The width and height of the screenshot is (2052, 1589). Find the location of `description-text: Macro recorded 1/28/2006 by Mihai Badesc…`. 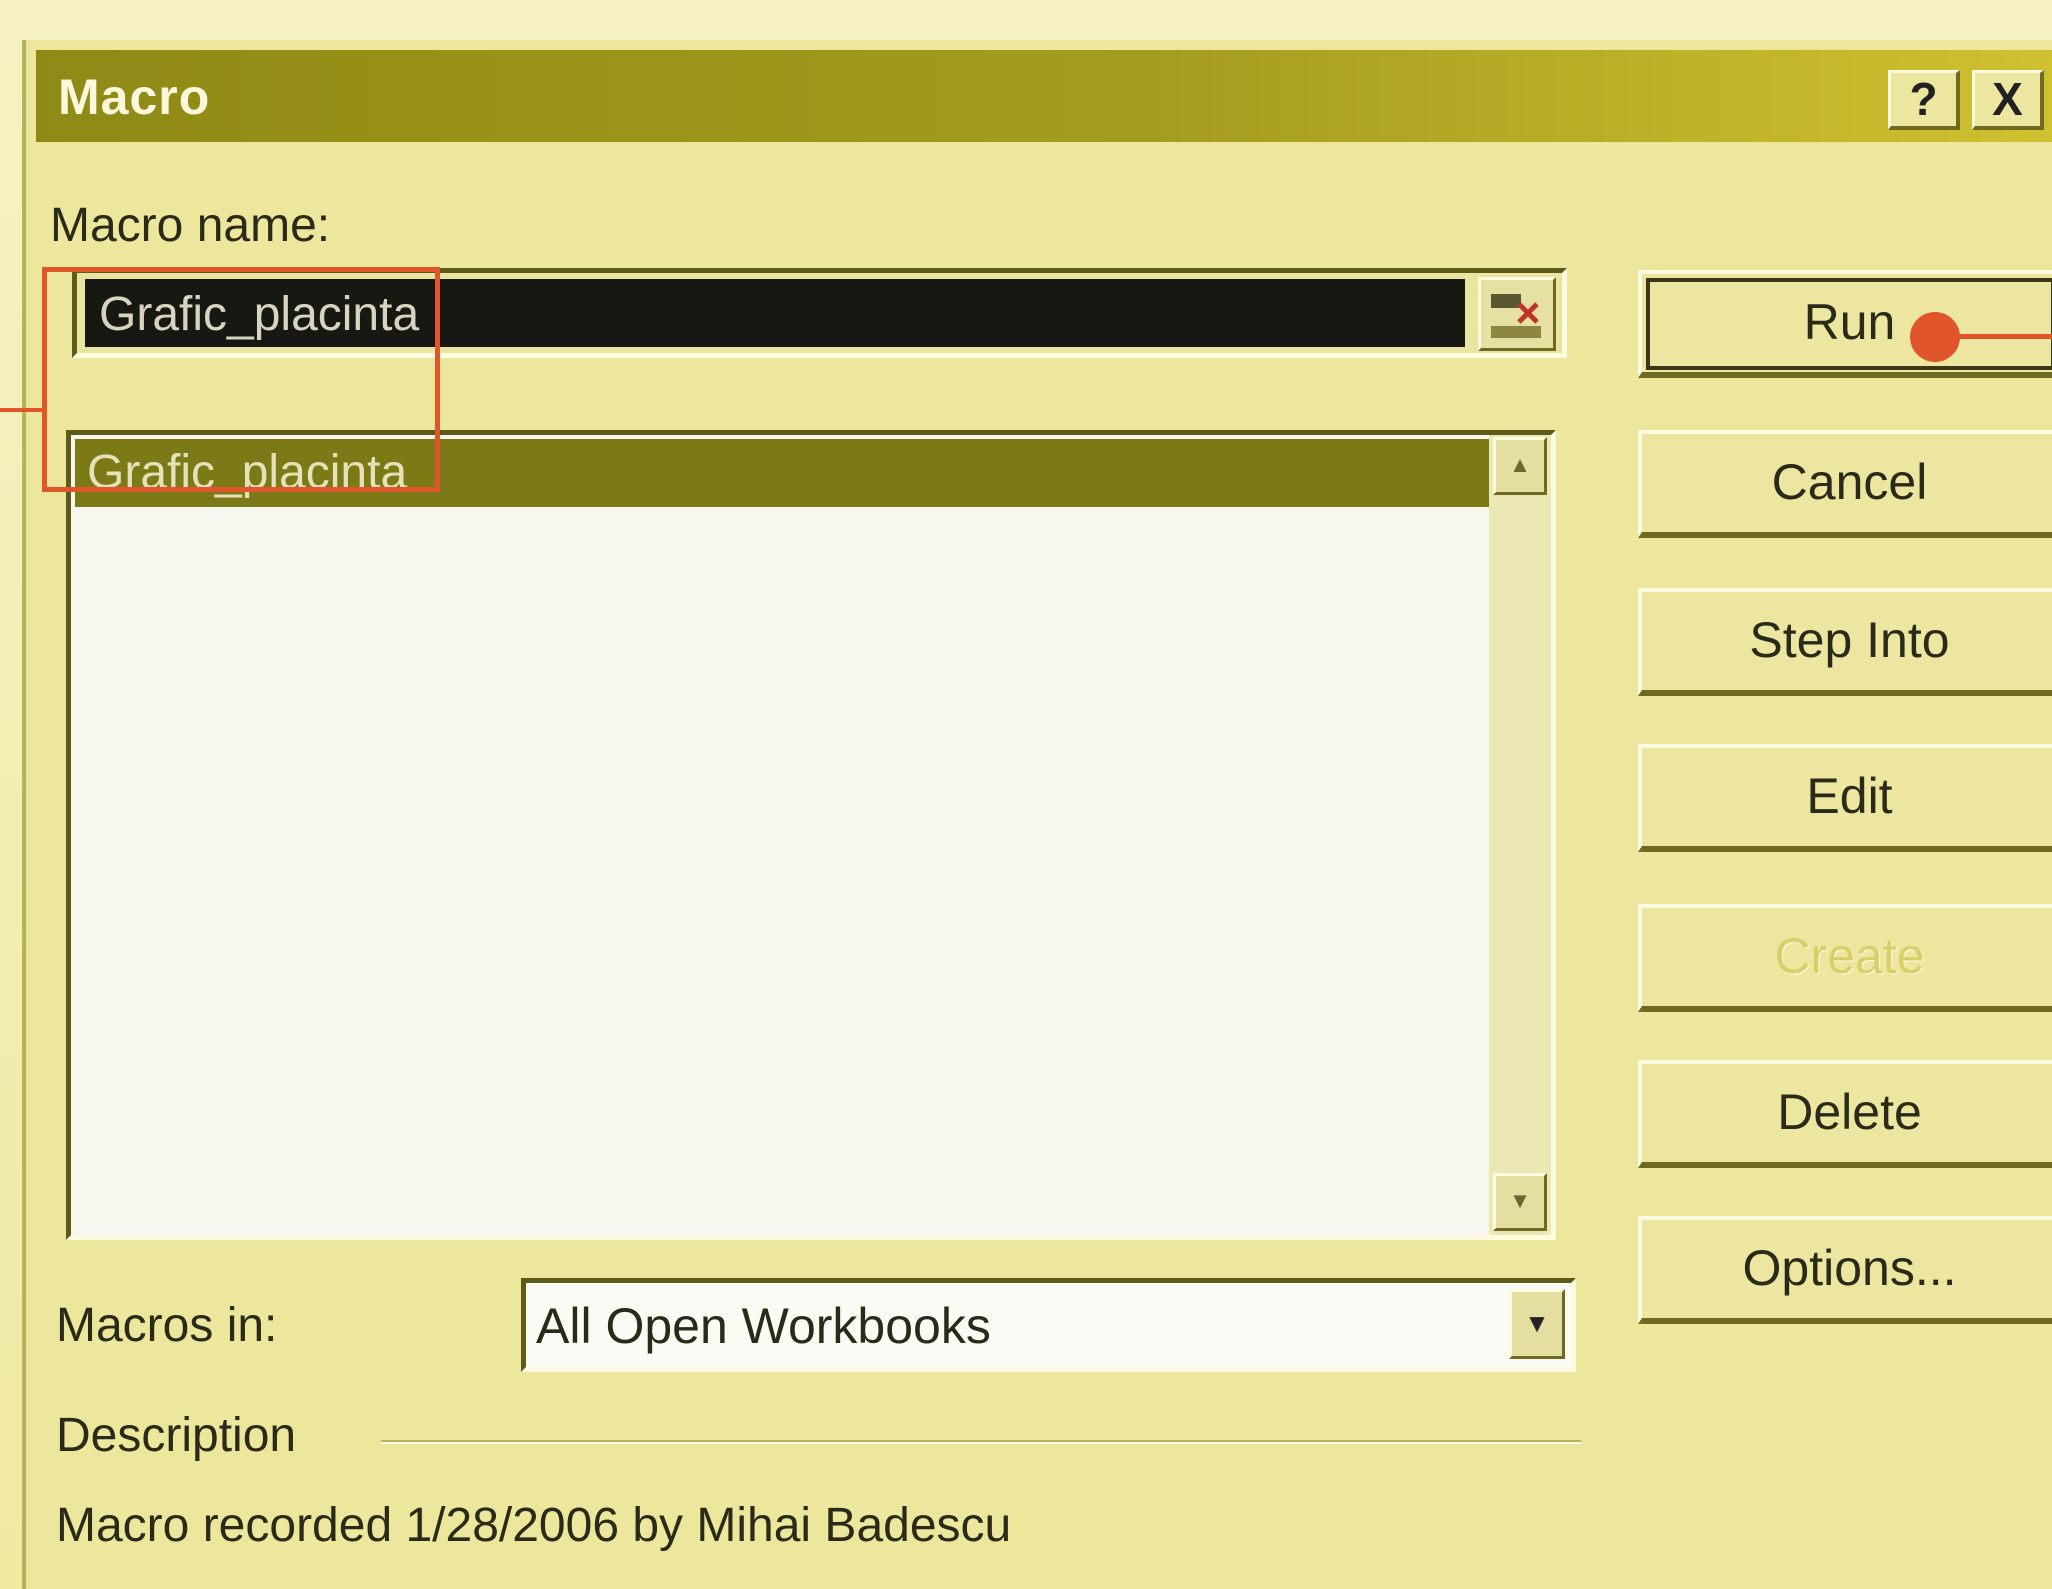

description-text: Macro recorded 1/28/2006 by Mihai Badesc… is located at coordinates (534, 1525).